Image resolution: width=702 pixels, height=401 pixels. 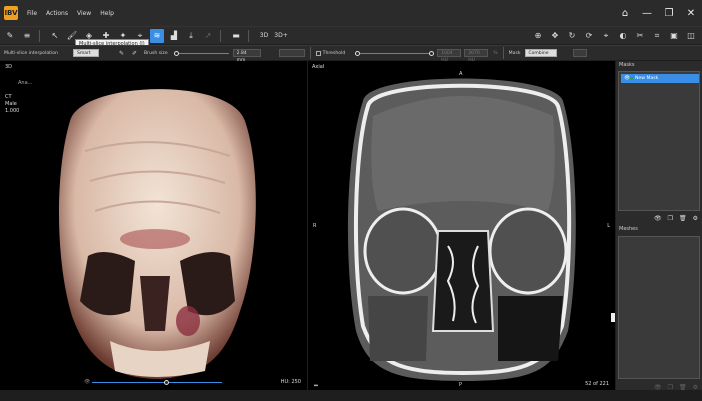 I want to click on threshold-max-knob, so click(x=432, y=53).